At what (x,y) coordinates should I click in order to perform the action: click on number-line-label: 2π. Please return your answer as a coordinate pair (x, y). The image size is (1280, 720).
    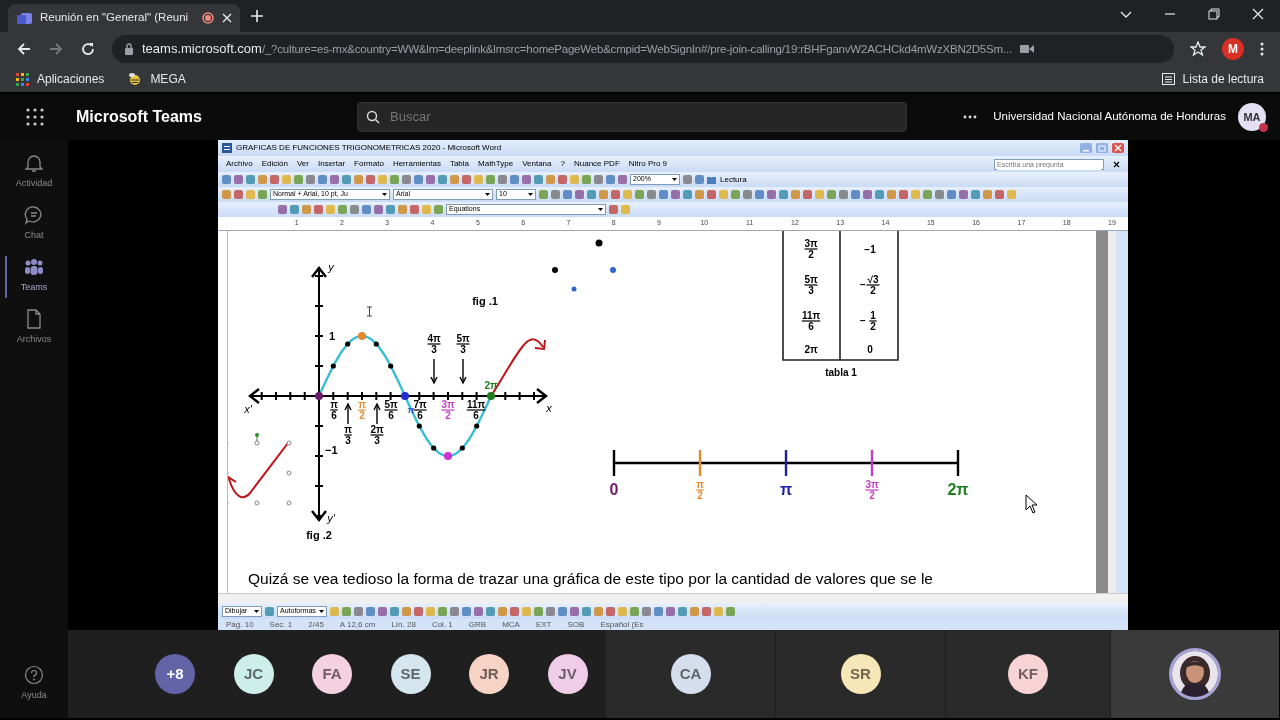
    Looking at the image, I should click on (958, 489).